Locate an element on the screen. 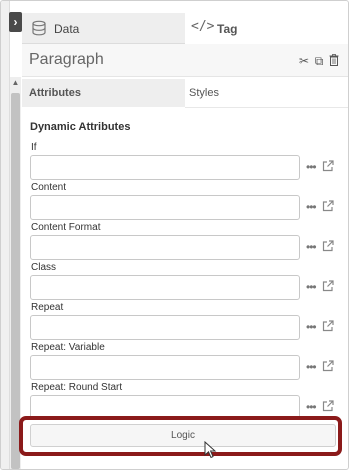  field-label-content: Content is located at coordinates (49, 187).